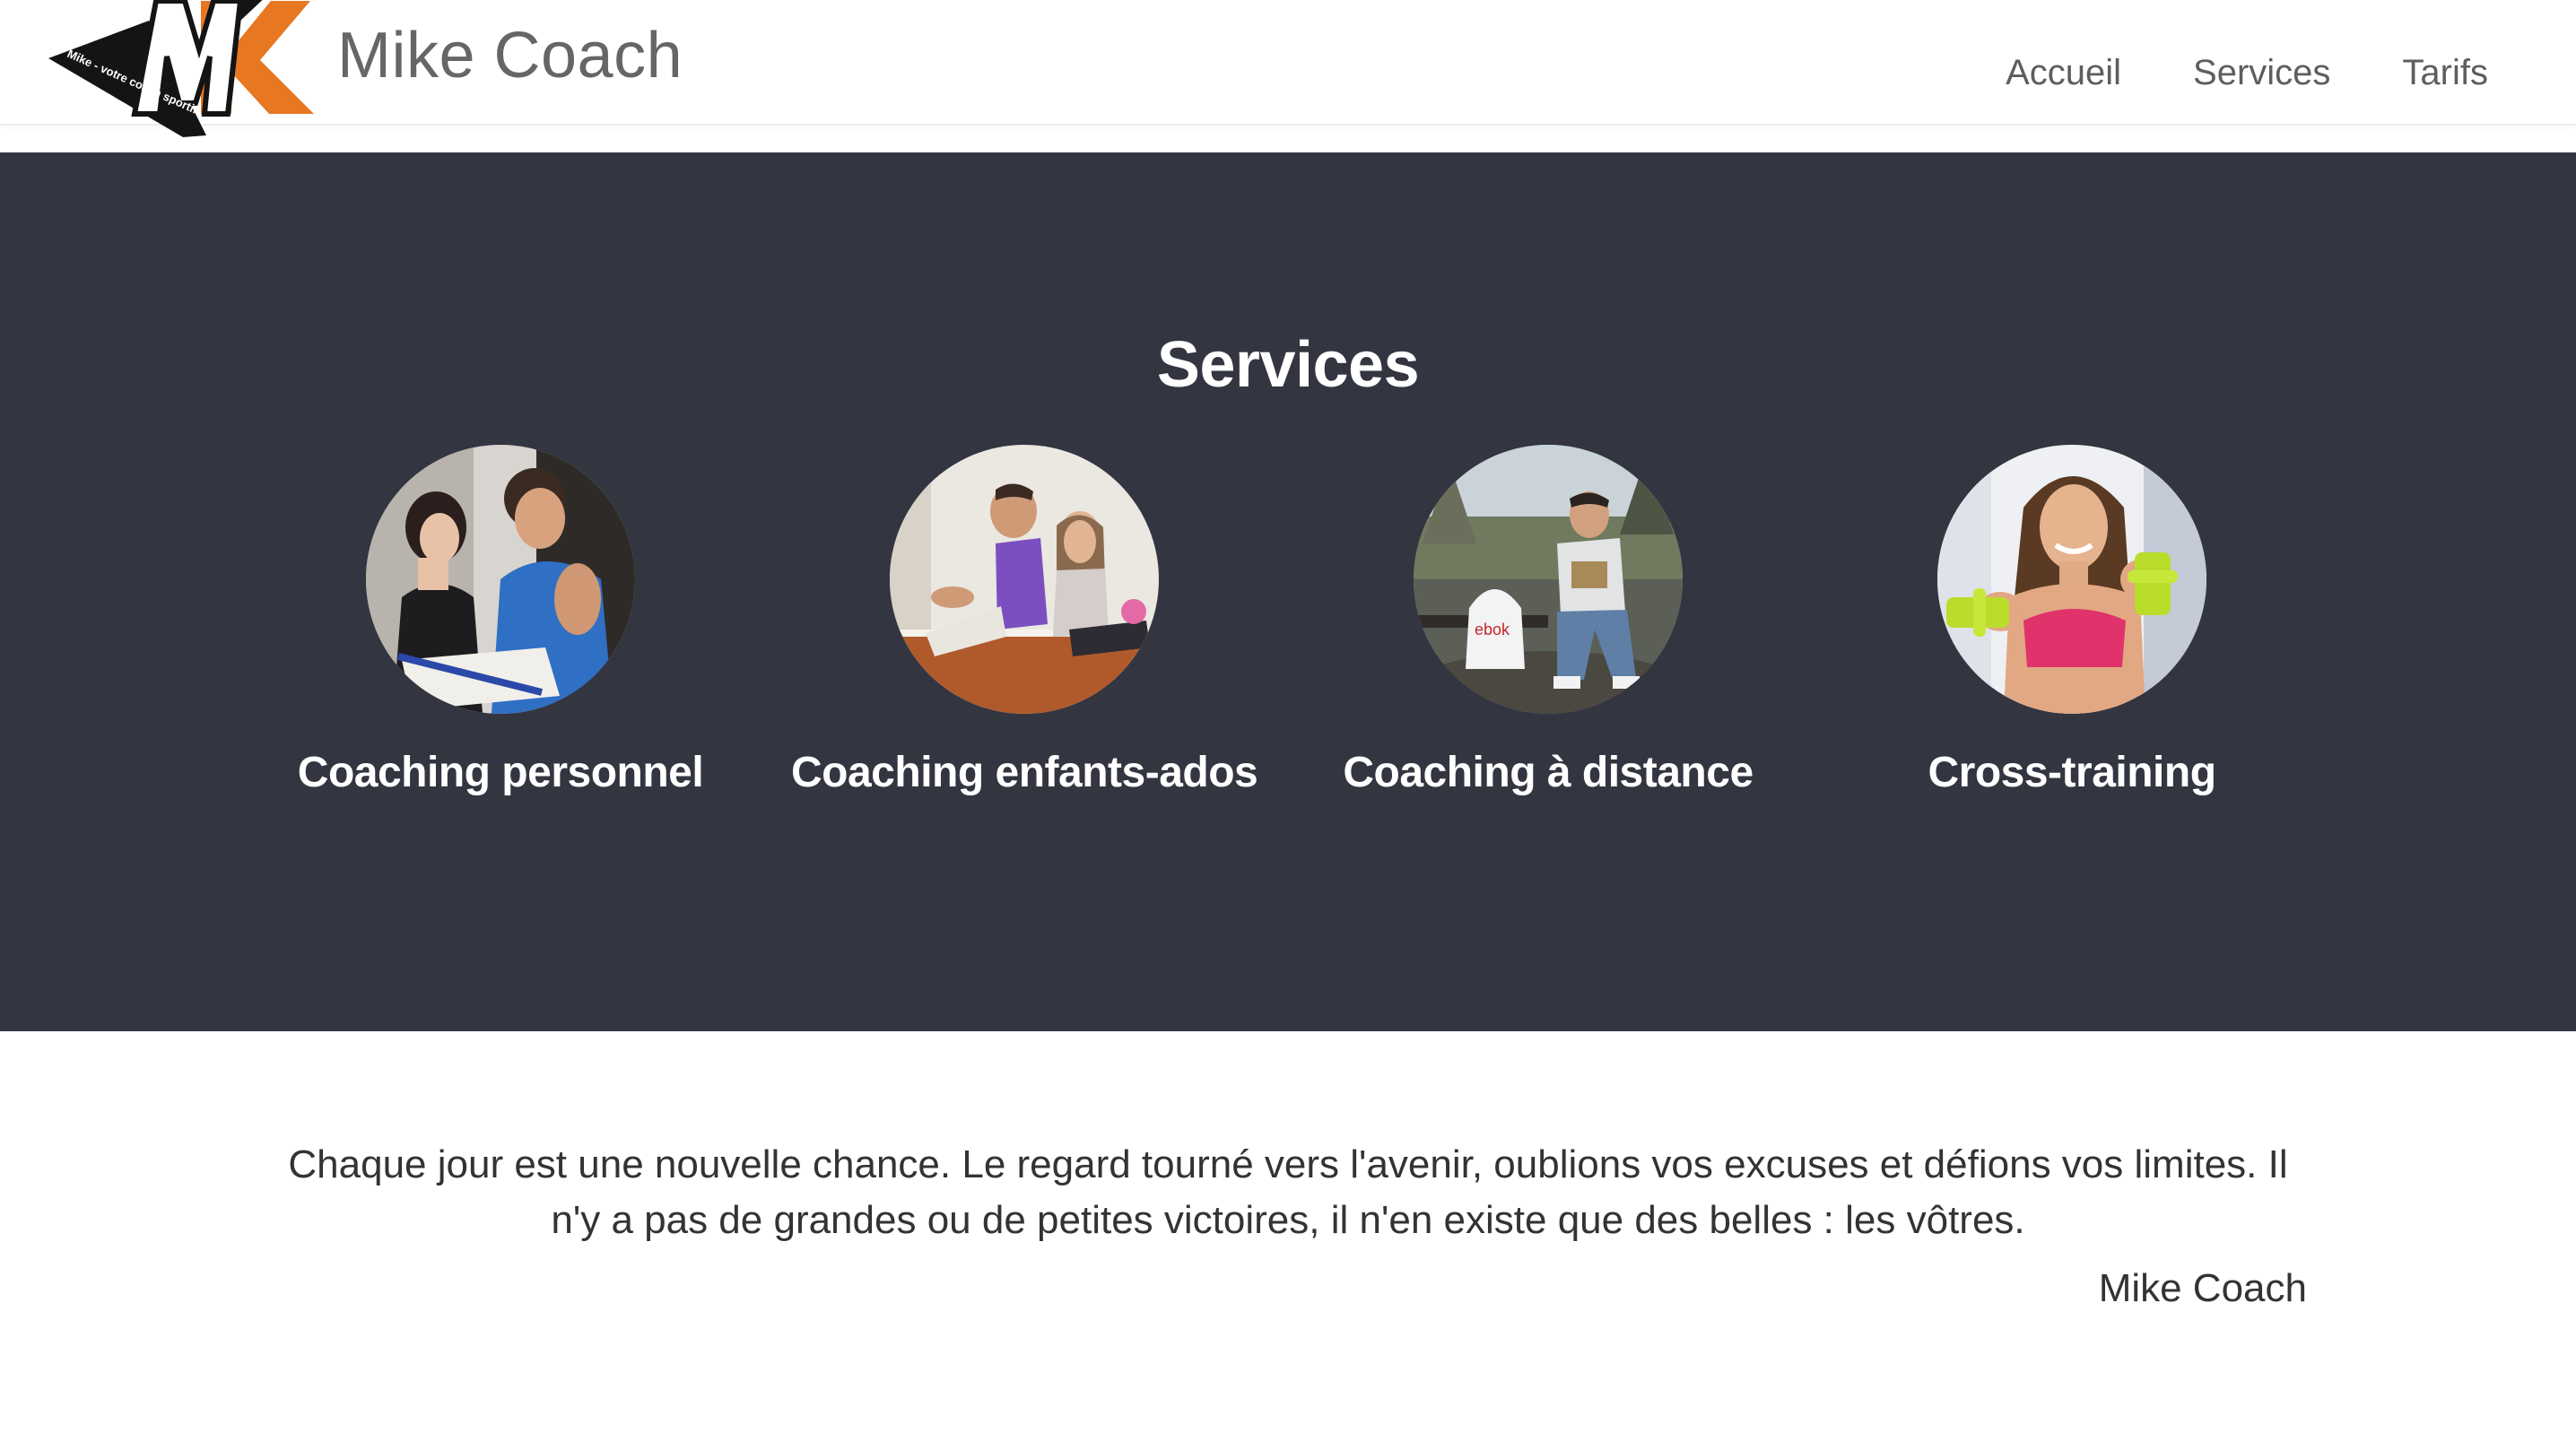  Describe the element at coordinates (2071, 579) in the screenshot. I see `woman-with-dumbbells-photo` at that location.